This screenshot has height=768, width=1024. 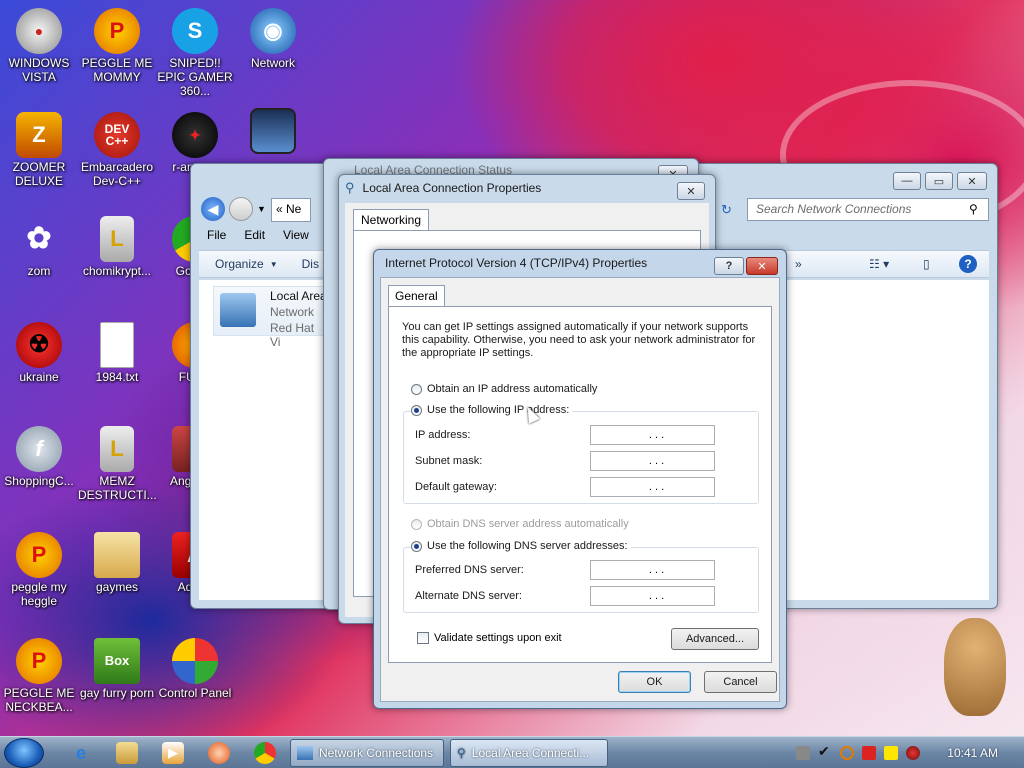 What do you see at coordinates (798, 264) in the screenshot?
I see `more-commands-icon: »` at bounding box center [798, 264].